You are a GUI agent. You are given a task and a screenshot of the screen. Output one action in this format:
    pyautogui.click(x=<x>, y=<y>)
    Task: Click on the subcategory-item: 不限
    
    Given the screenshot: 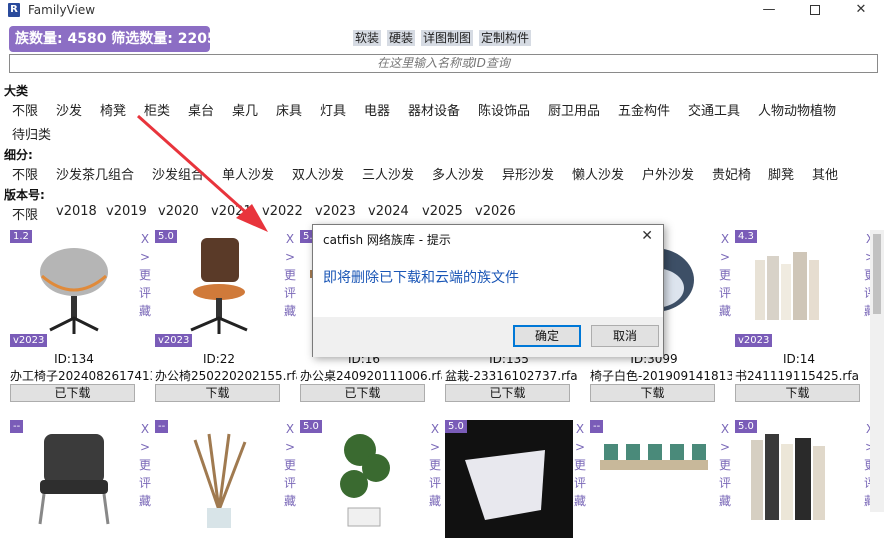 What is the action you would take?
    pyautogui.click(x=25, y=173)
    